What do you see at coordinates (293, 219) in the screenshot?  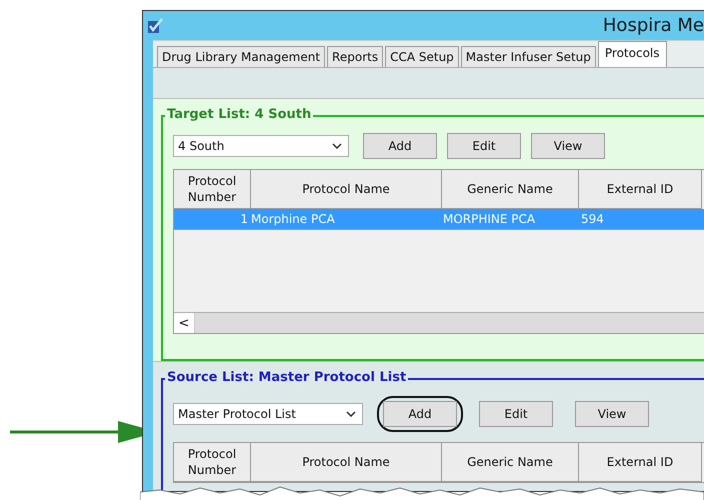 I see `table-cell-text: Morphine PCA` at bounding box center [293, 219].